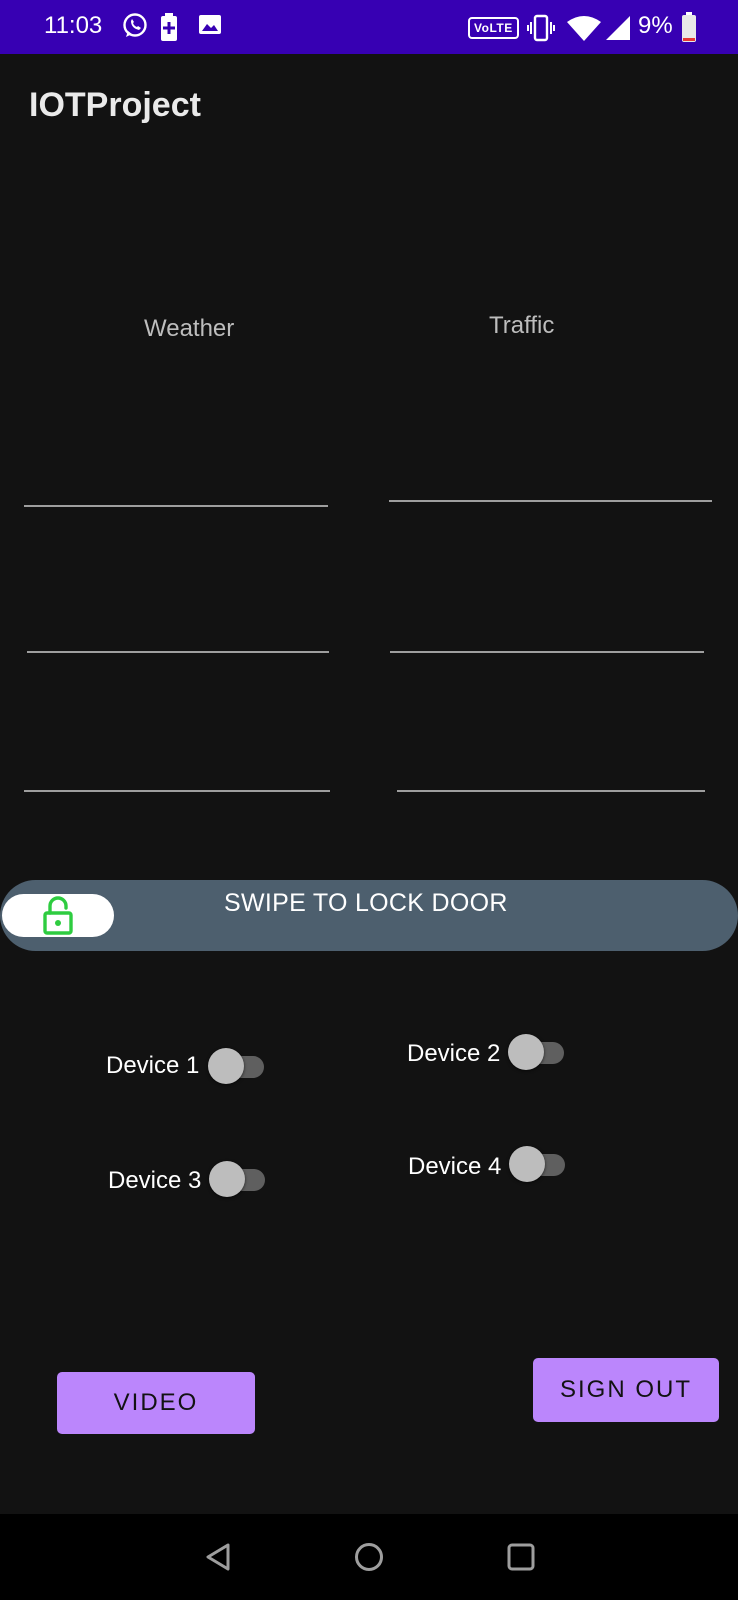 The width and height of the screenshot is (738, 1600). Describe the element at coordinates (189, 328) in the screenshot. I see `weather-label: Weather` at that location.